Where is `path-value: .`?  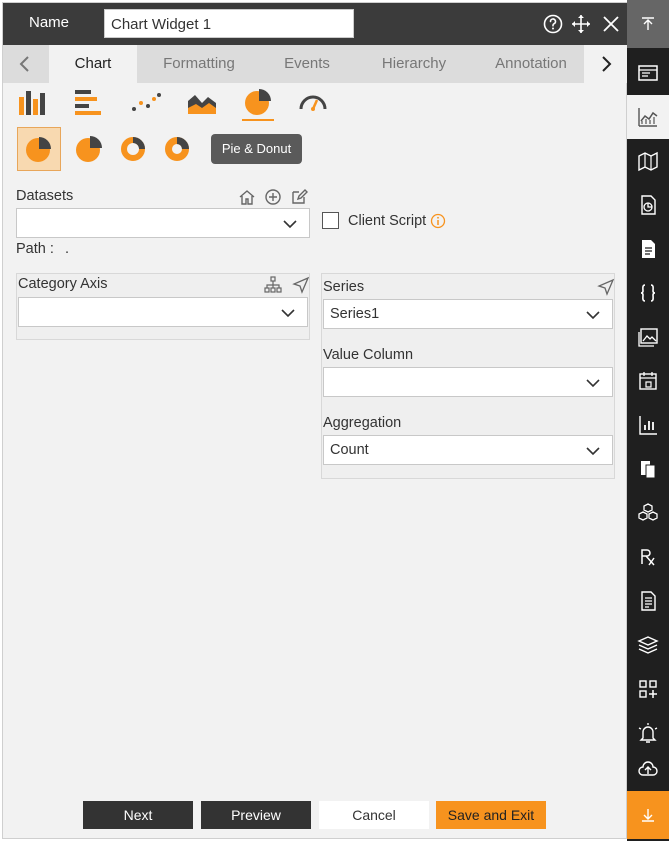 path-value: . is located at coordinates (67, 249).